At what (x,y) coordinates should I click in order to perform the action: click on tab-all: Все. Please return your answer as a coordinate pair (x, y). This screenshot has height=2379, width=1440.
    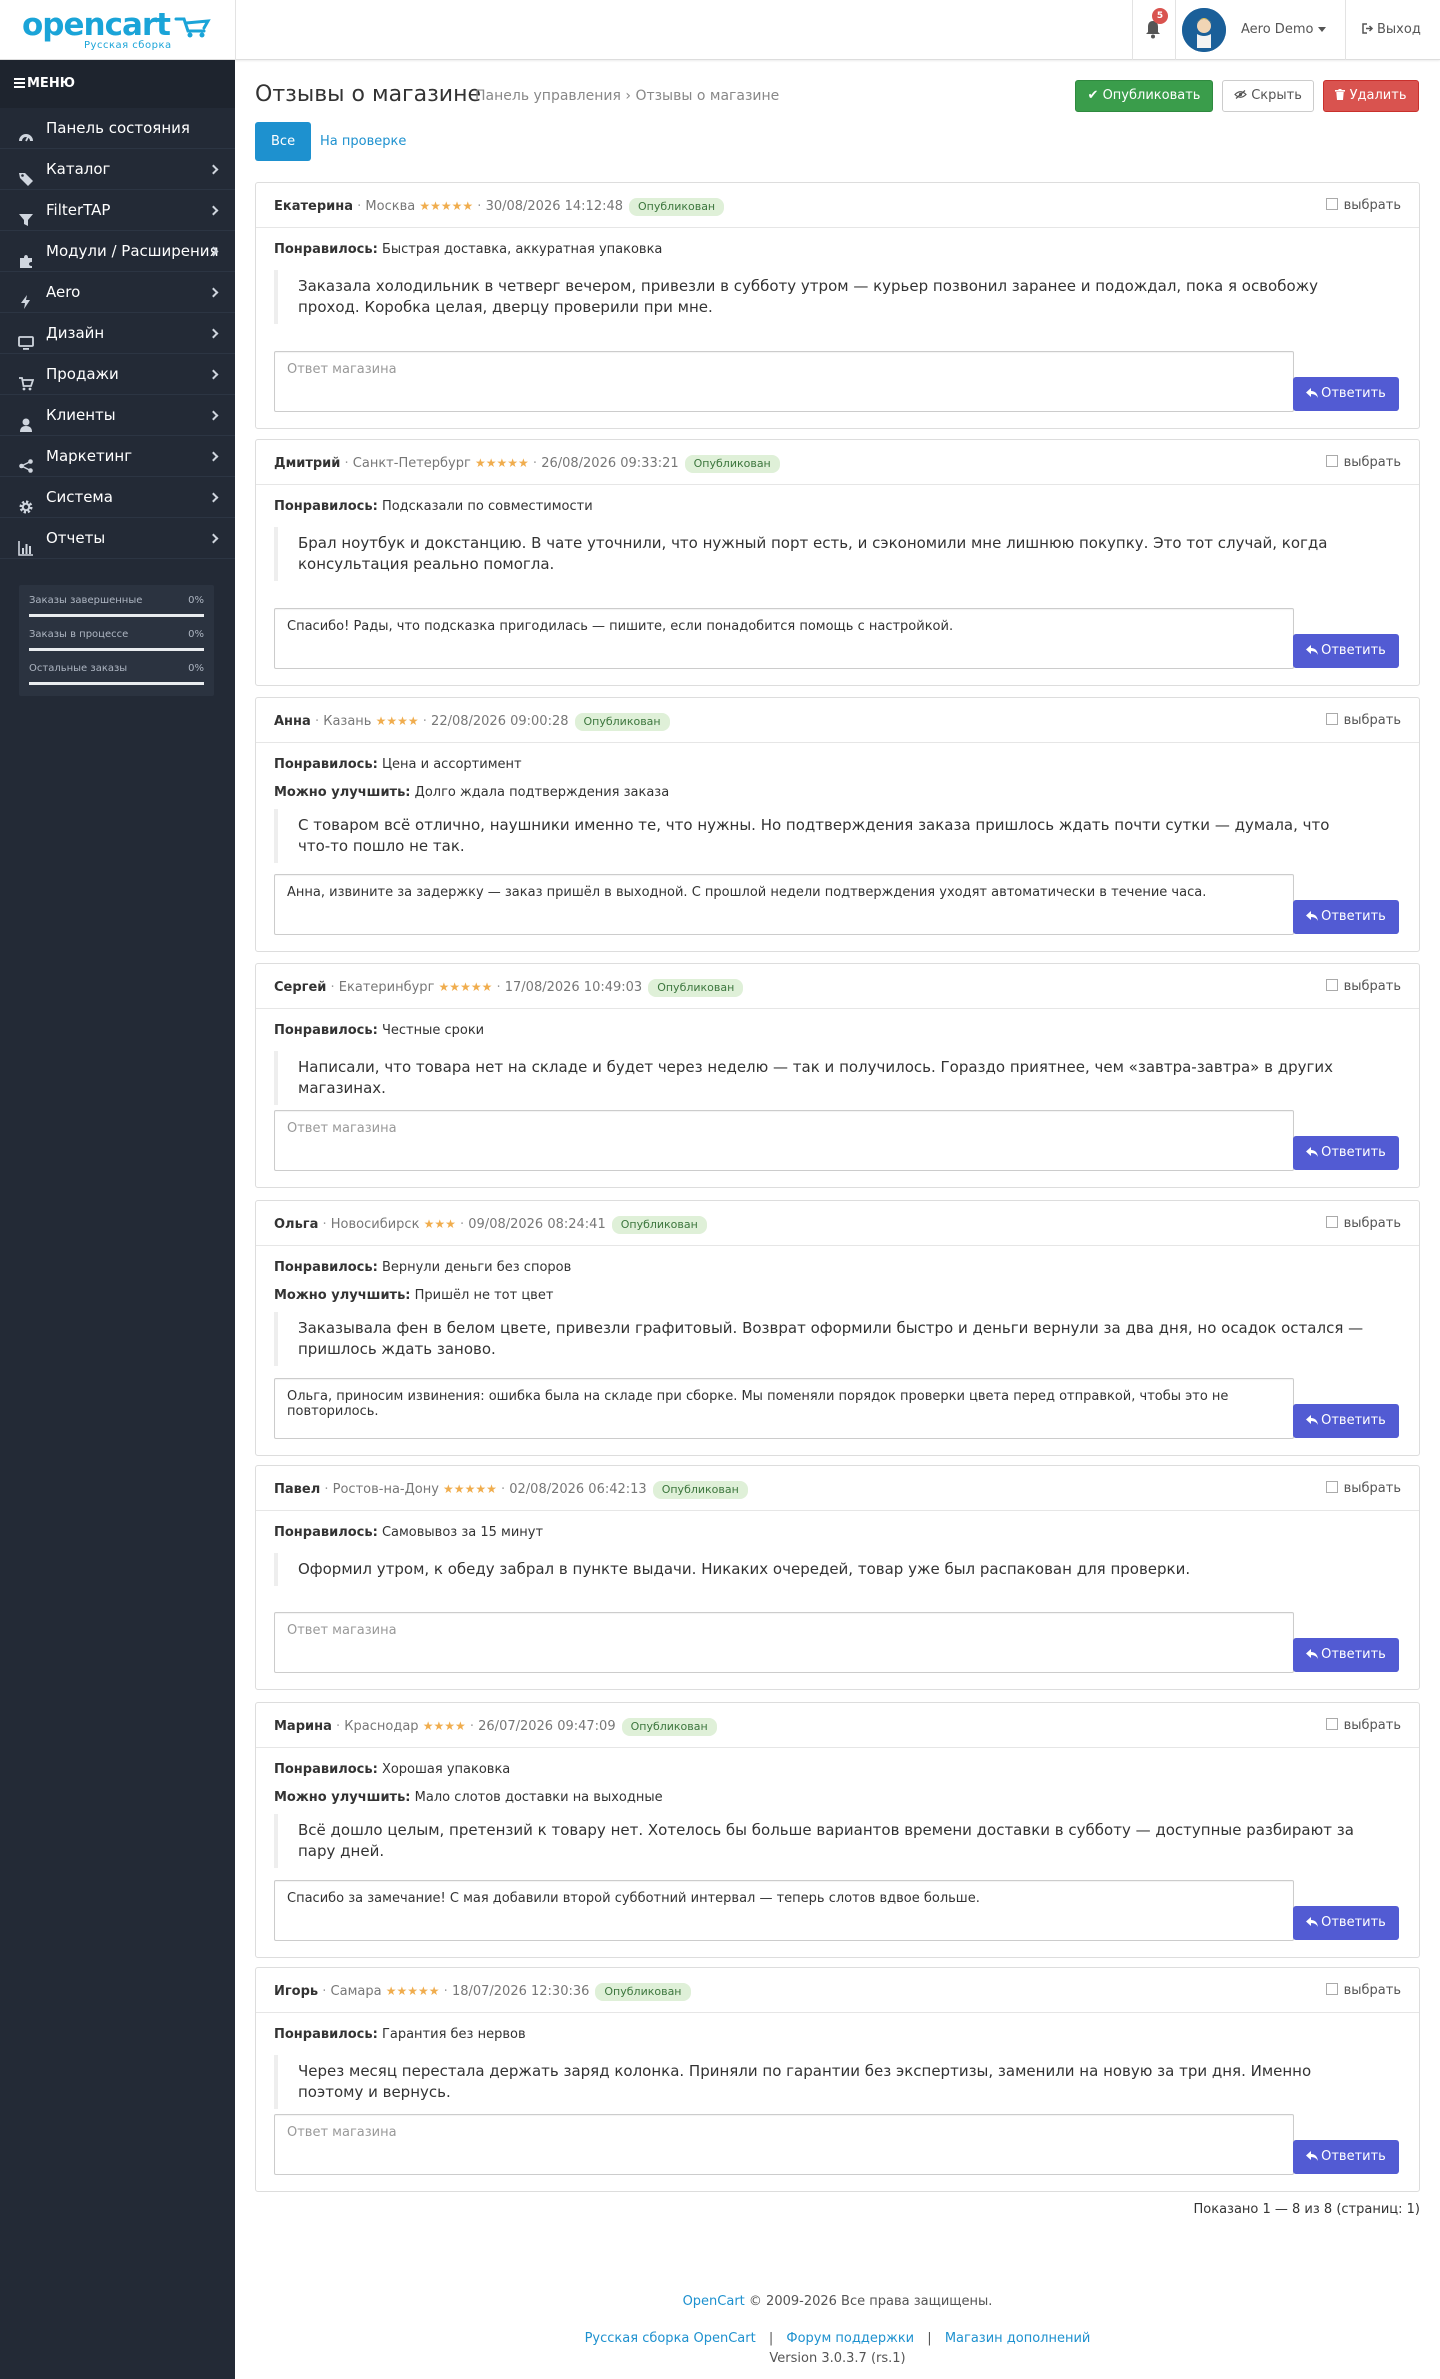
    Looking at the image, I should click on (283, 141).